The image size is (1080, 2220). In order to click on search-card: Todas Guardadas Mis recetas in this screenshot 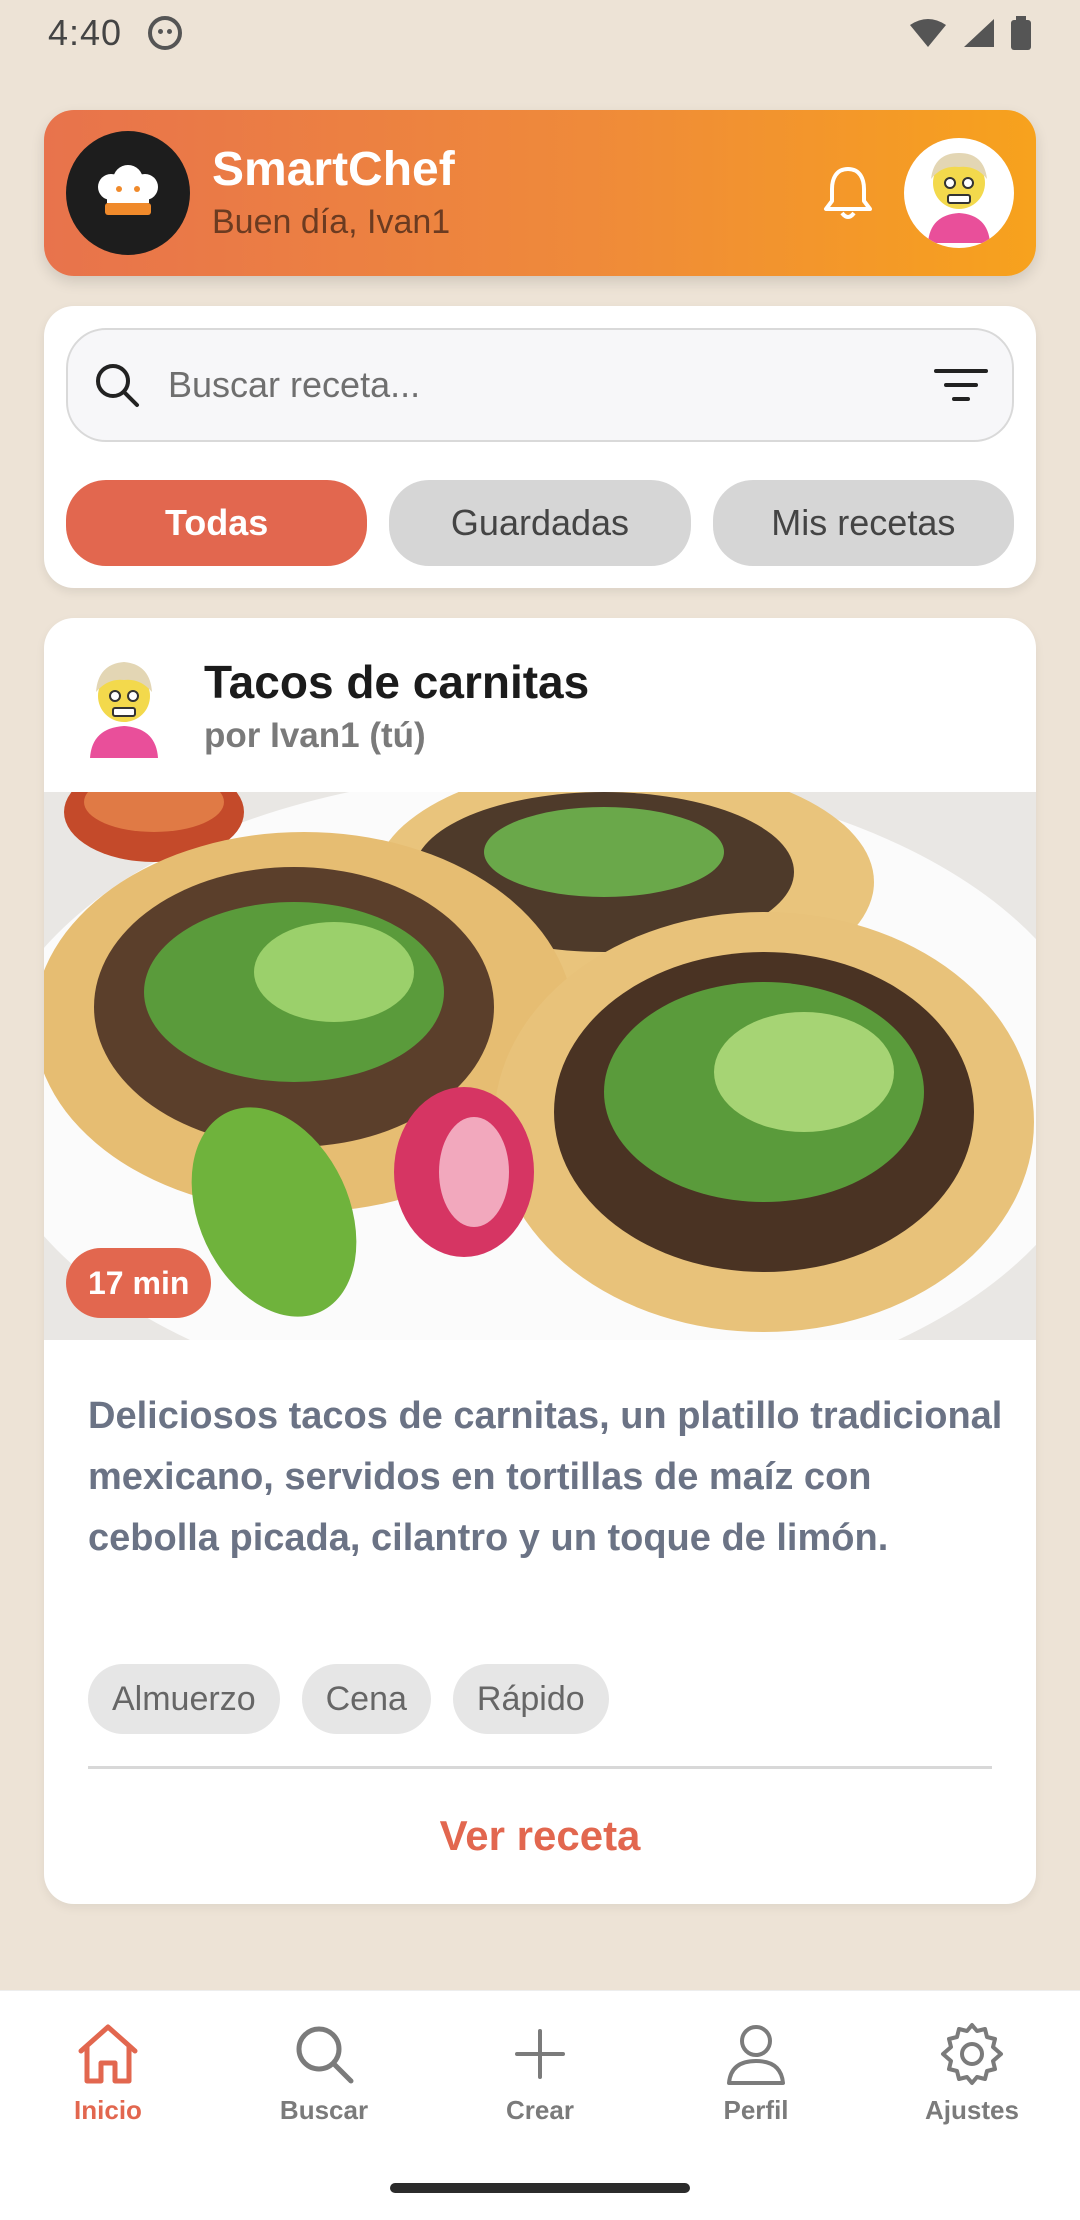, I will do `click(540, 447)`.